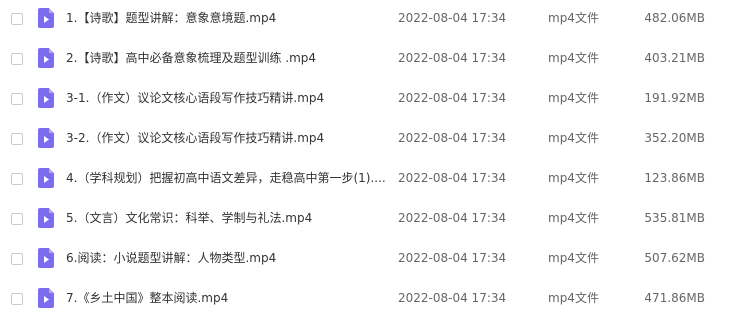 This screenshot has height=325, width=732. What do you see at coordinates (674, 98) in the screenshot?
I see `file-size: 191.92MB` at bounding box center [674, 98].